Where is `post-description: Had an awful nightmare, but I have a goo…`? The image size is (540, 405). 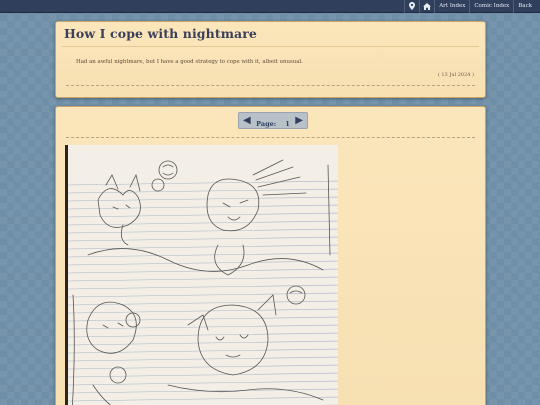
post-description: Had an awful nightmare, but I have a goo… is located at coordinates (189, 62).